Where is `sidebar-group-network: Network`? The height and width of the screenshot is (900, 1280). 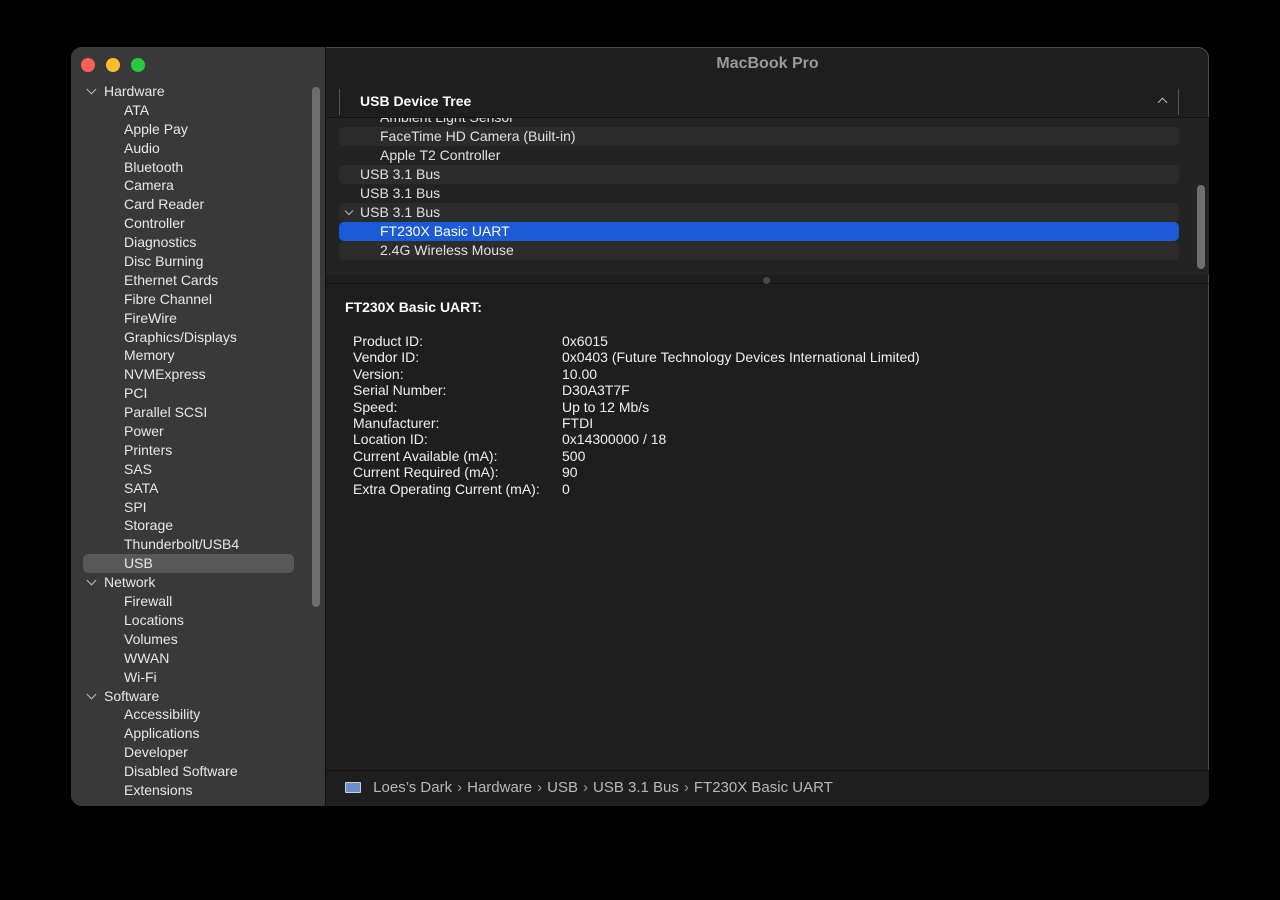 sidebar-group-network: Network is located at coordinates (188, 582).